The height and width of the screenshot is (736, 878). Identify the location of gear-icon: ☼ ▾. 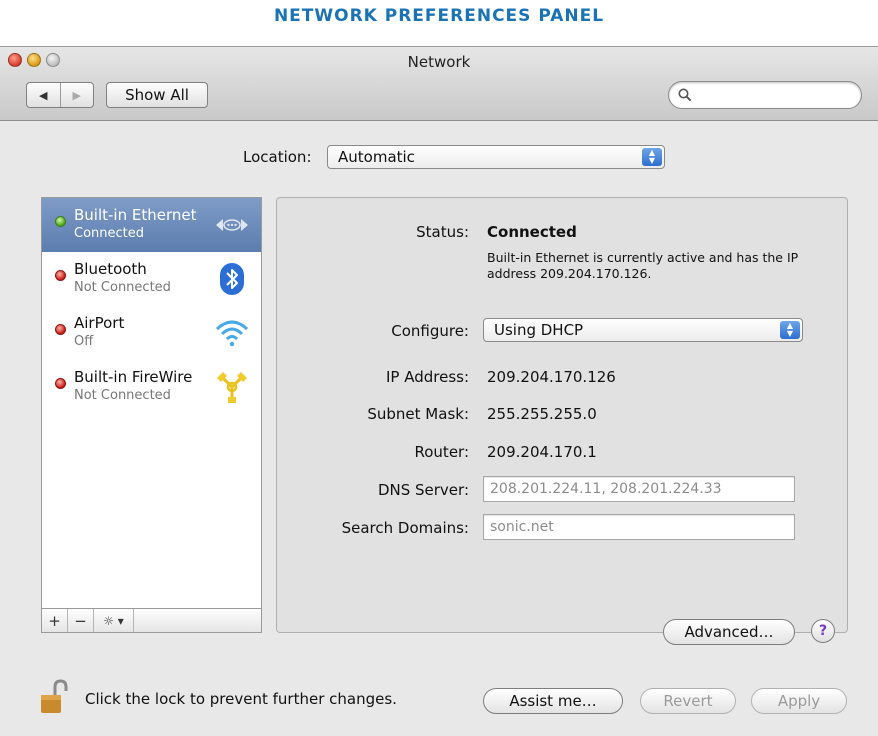
(113, 620).